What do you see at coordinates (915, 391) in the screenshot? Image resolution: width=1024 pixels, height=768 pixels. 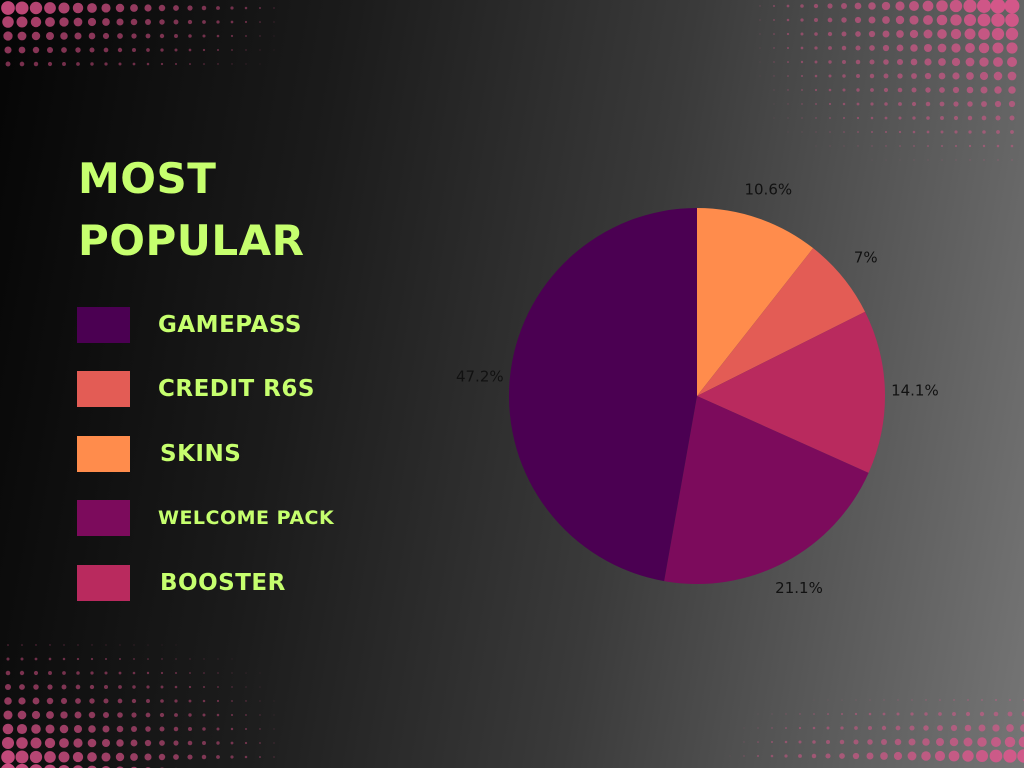 I see `pie-label-booster: 14.1%` at bounding box center [915, 391].